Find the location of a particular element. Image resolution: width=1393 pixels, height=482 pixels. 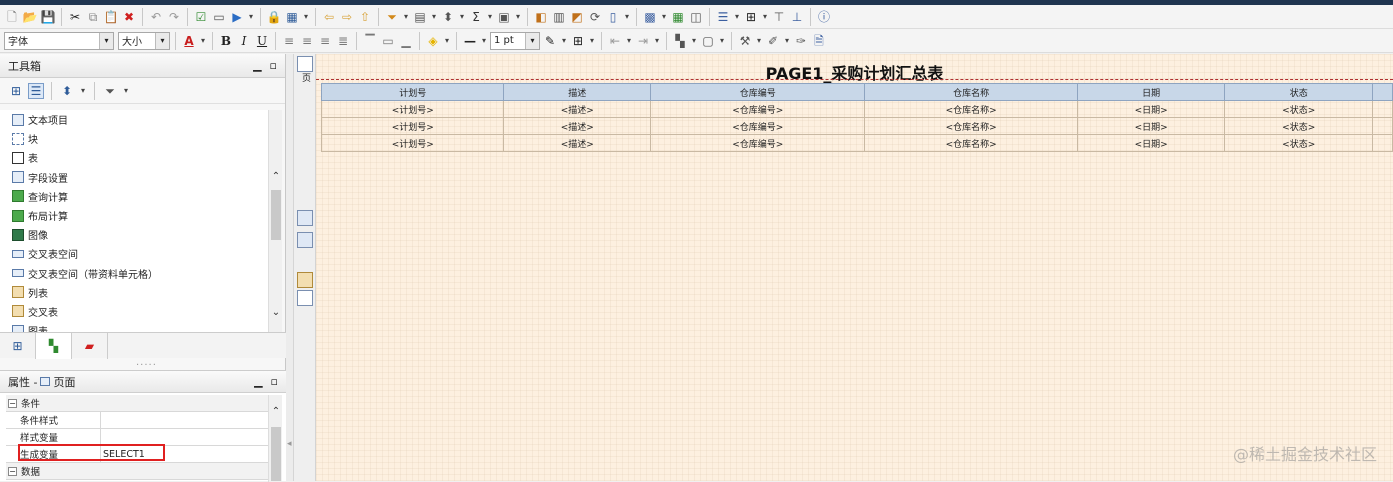

properties-scrollbar: ⌃ is located at coordinates (275, 438).